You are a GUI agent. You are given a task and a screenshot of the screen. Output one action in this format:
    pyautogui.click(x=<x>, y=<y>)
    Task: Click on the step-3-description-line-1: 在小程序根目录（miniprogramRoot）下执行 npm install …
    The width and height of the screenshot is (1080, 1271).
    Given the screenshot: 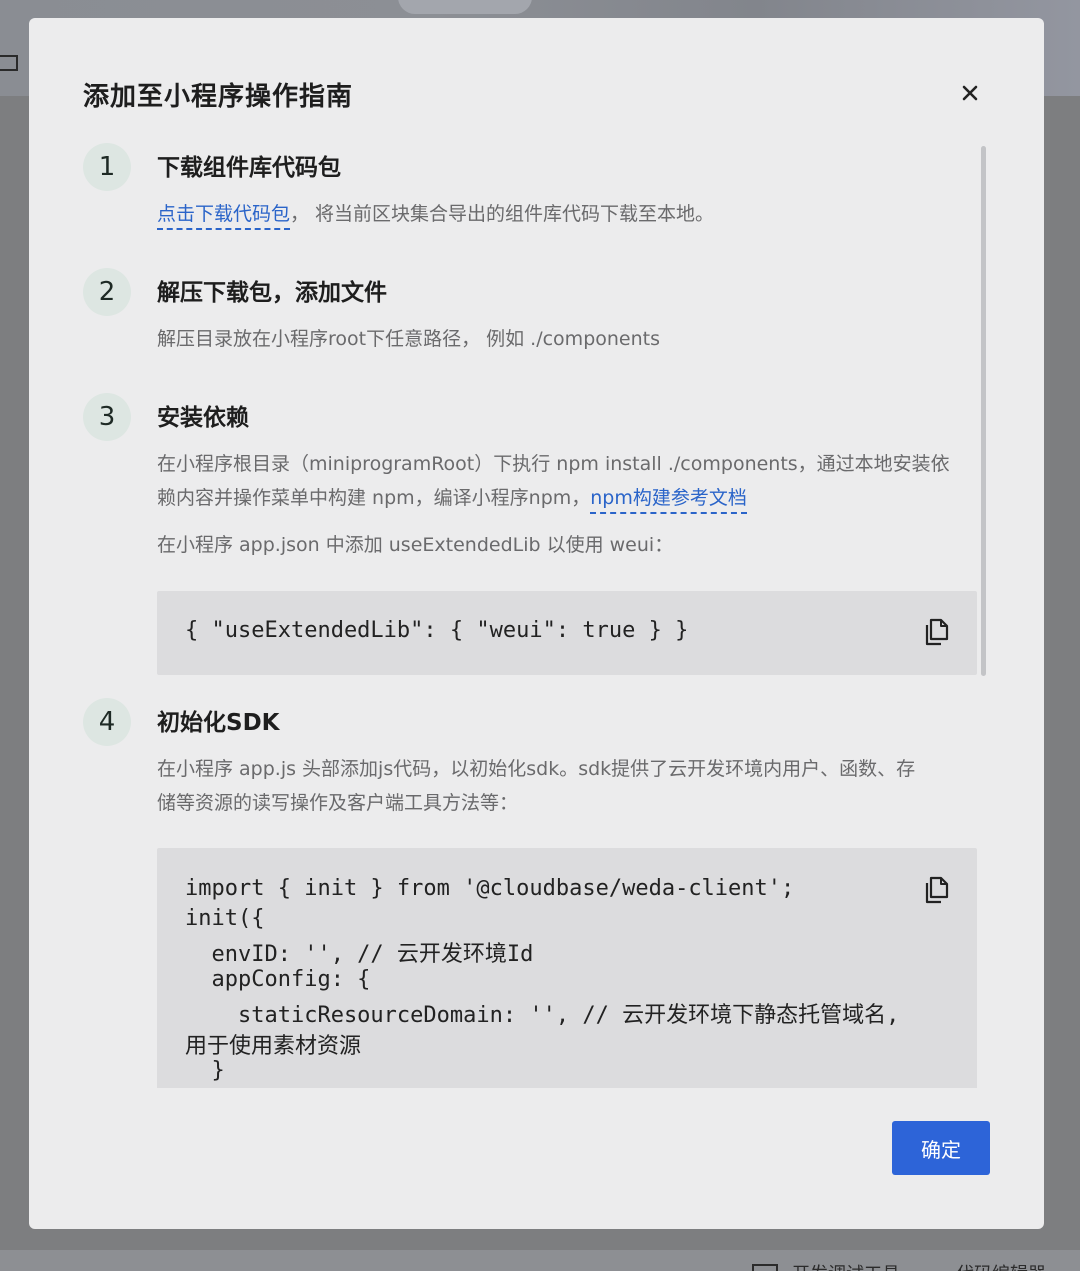 What is the action you would take?
    pyautogui.click(x=553, y=464)
    